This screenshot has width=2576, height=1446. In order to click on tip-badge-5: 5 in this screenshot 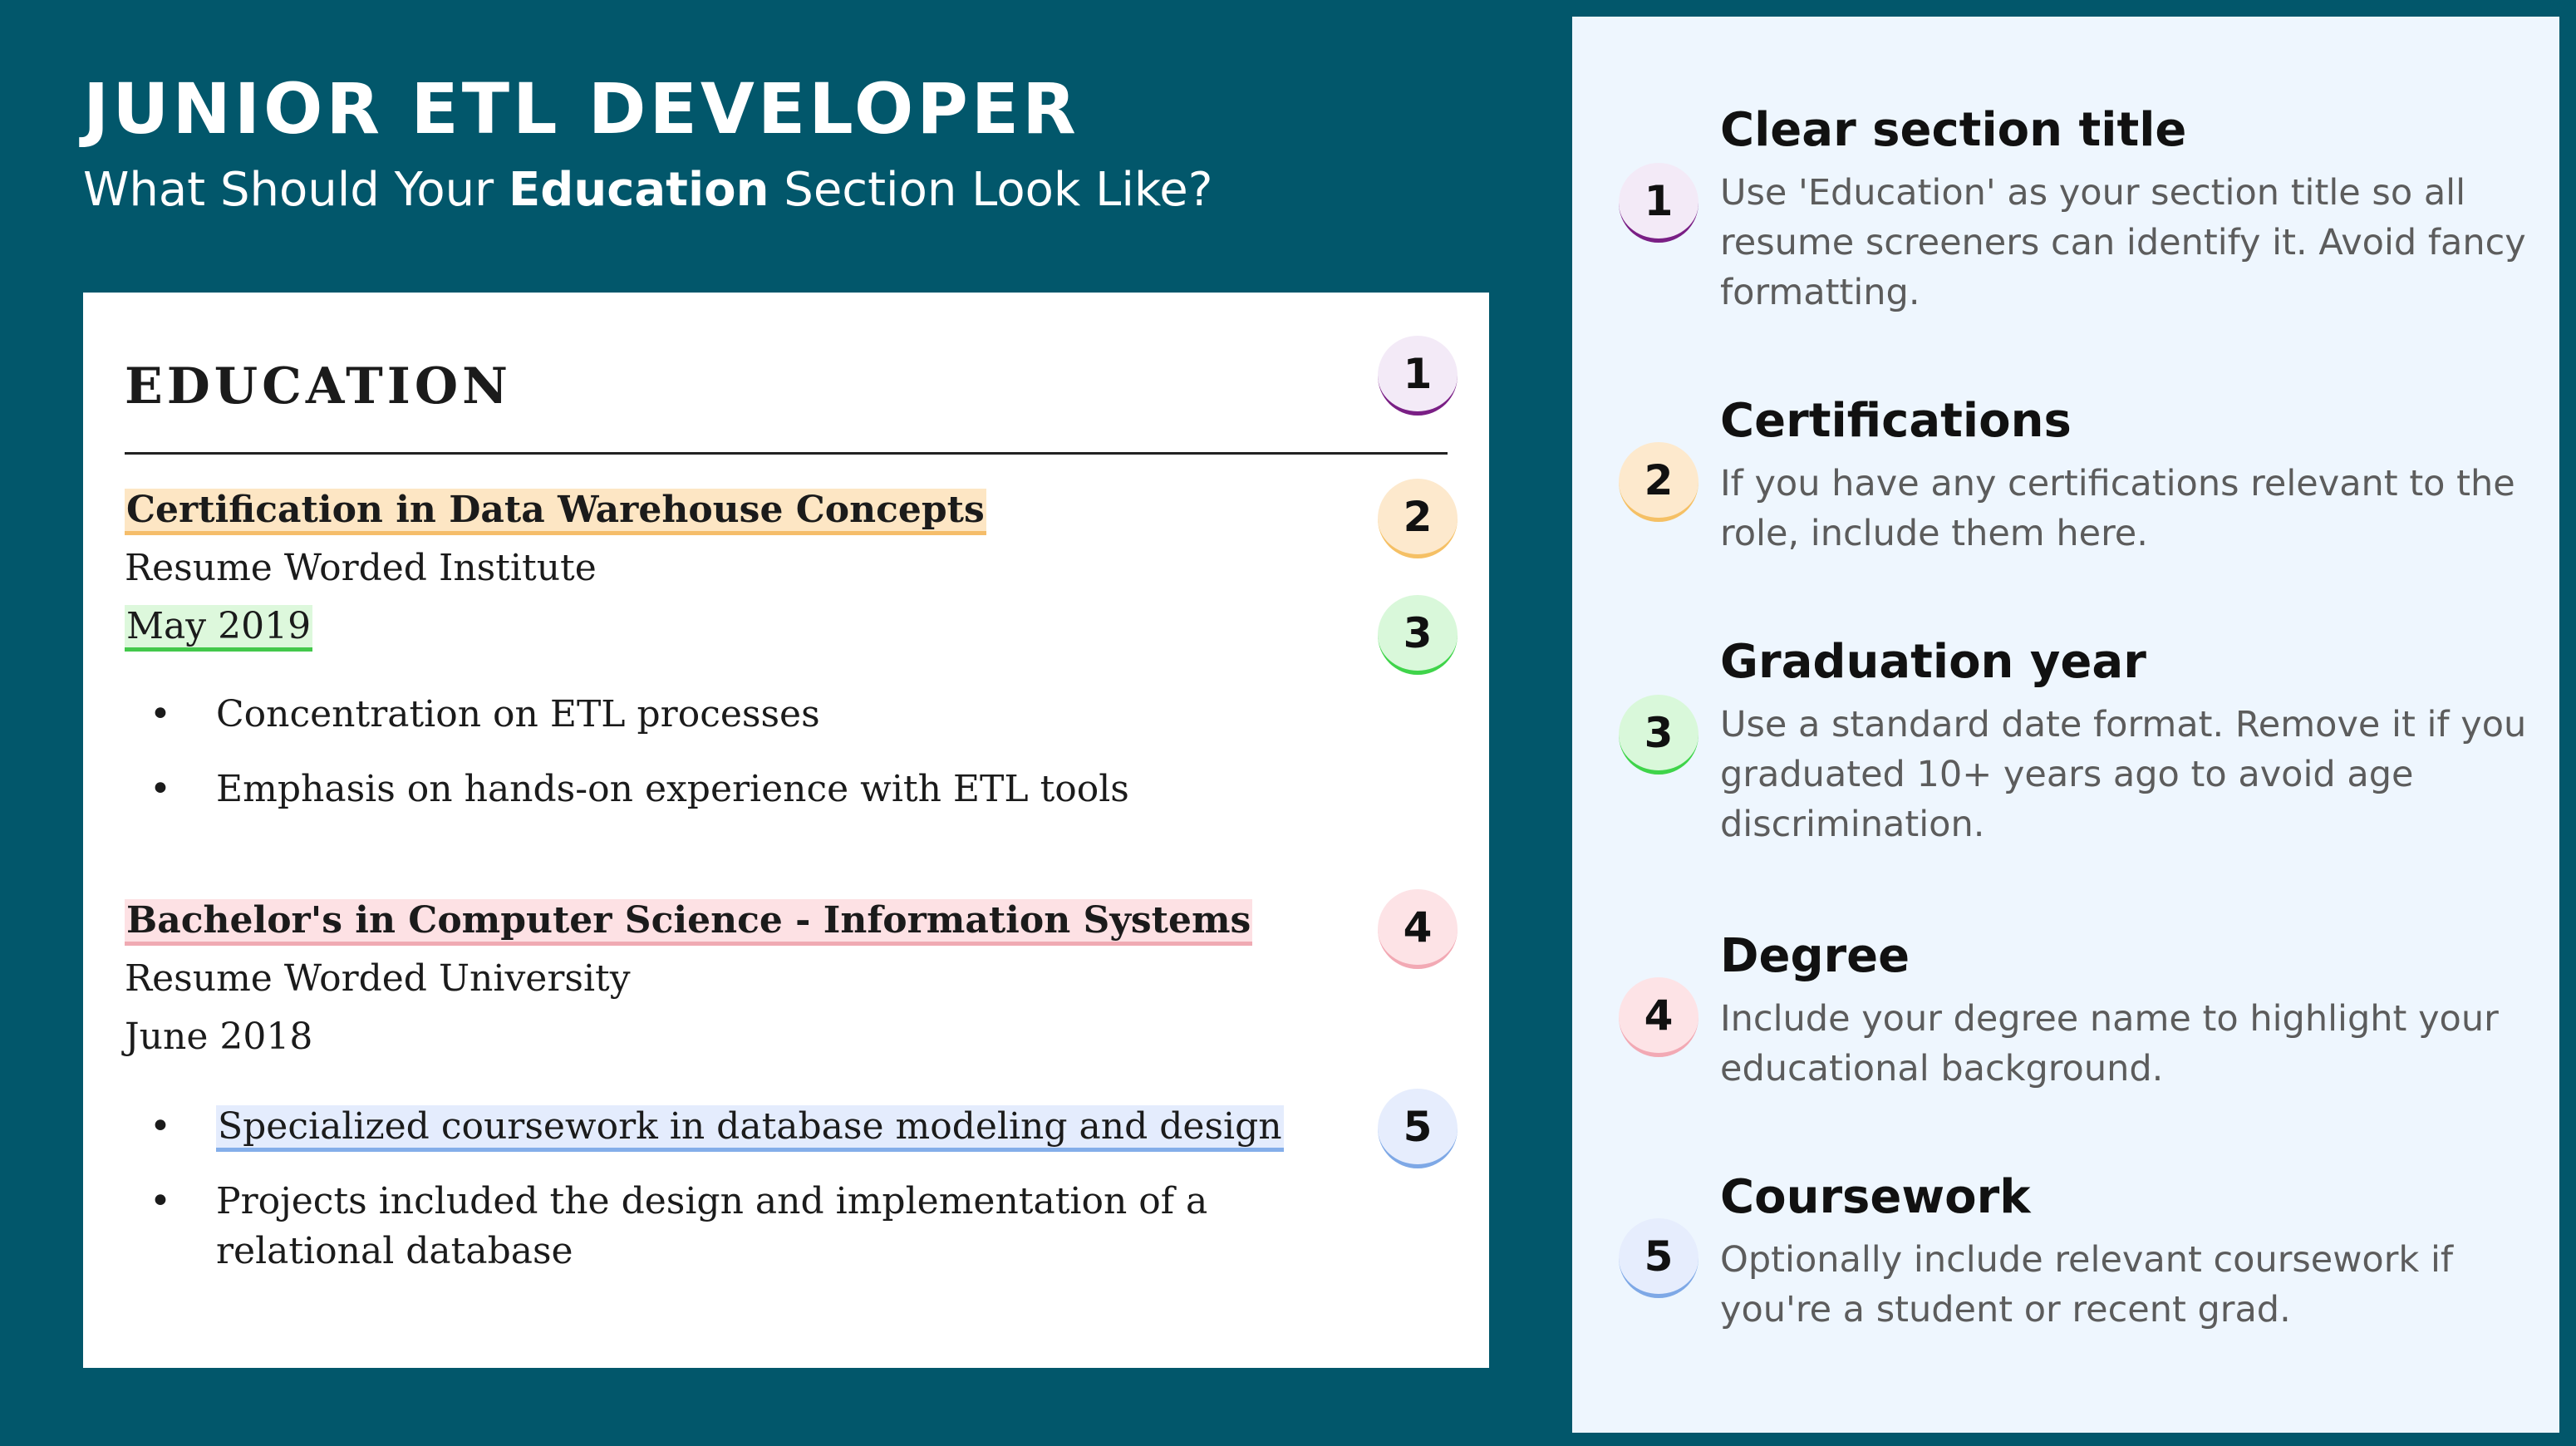, I will do `click(1658, 1258)`.